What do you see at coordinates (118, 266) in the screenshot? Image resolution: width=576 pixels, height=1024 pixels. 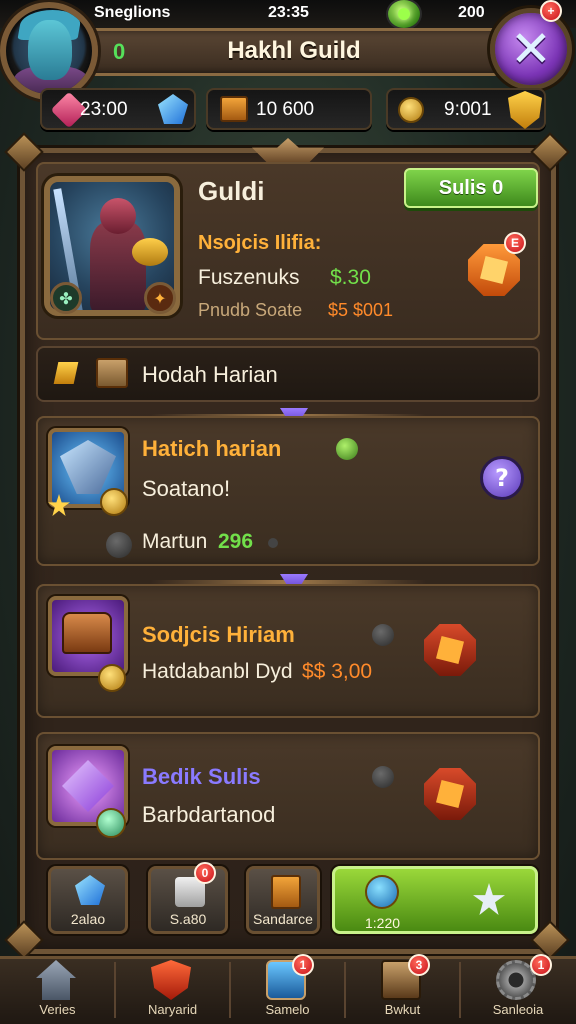 I see `hero-body` at bounding box center [118, 266].